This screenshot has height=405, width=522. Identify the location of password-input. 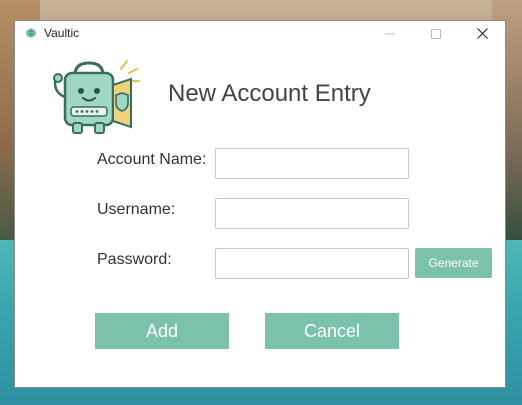
(312, 263).